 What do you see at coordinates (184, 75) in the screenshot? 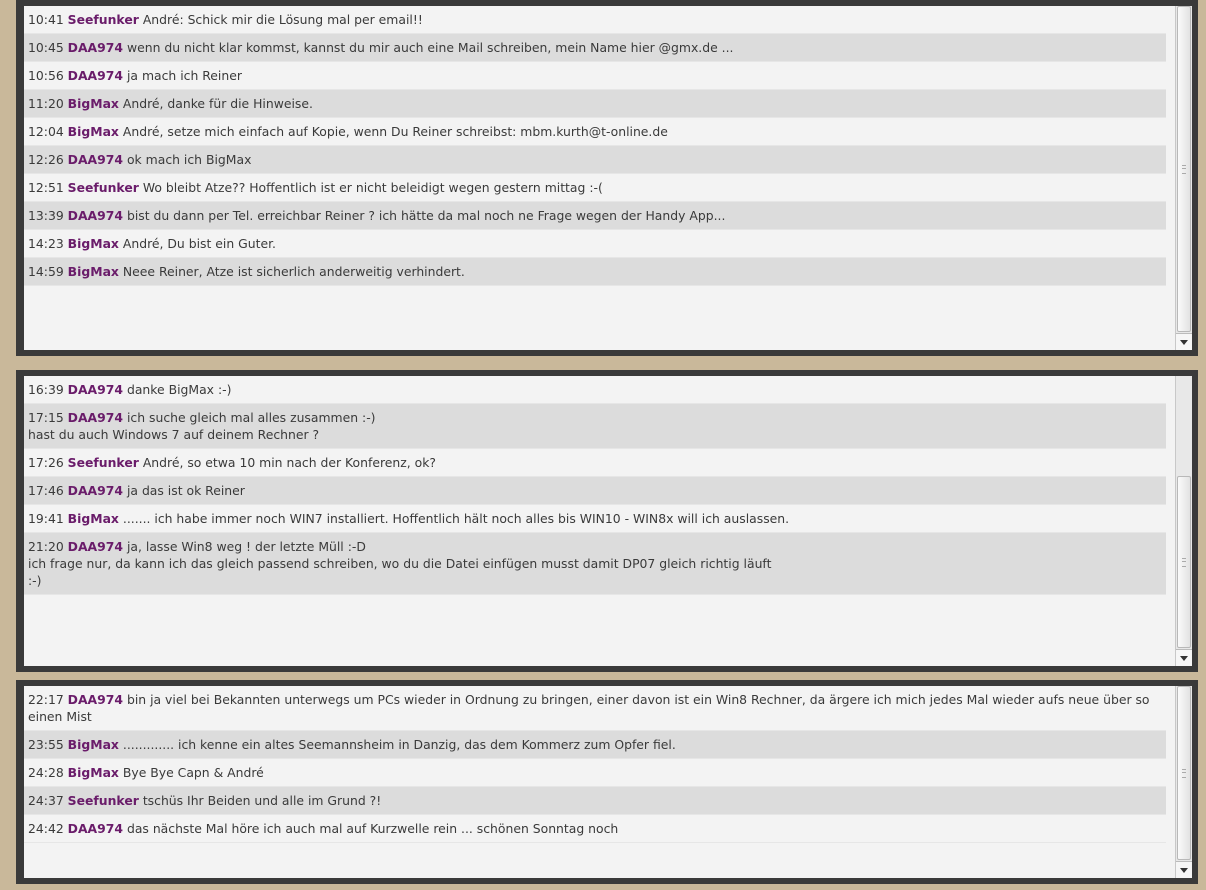
I see `message-text: ja mach ich Reiner` at bounding box center [184, 75].